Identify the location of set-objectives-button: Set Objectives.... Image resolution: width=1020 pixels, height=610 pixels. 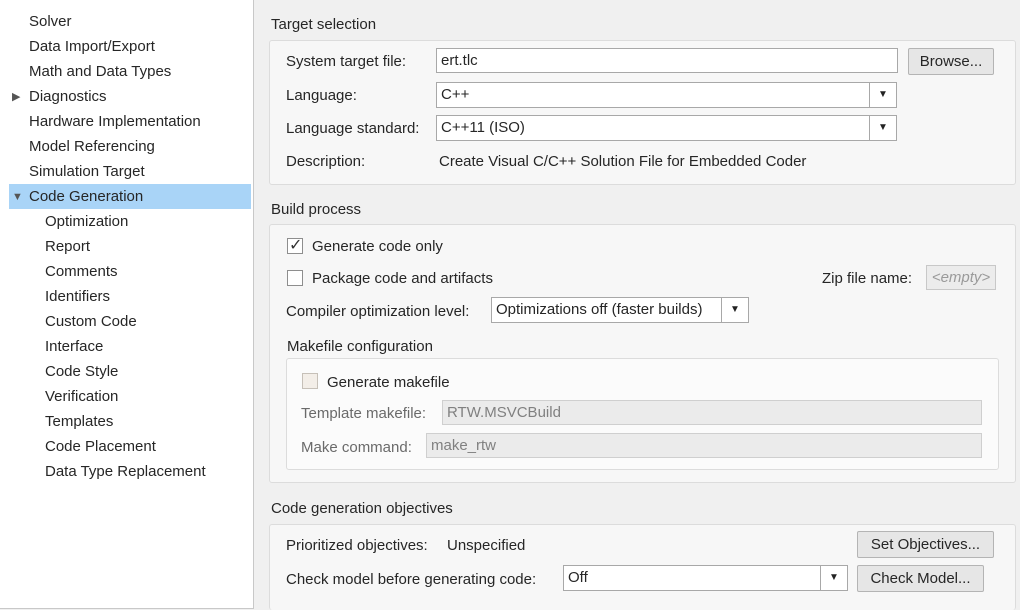
(925, 544).